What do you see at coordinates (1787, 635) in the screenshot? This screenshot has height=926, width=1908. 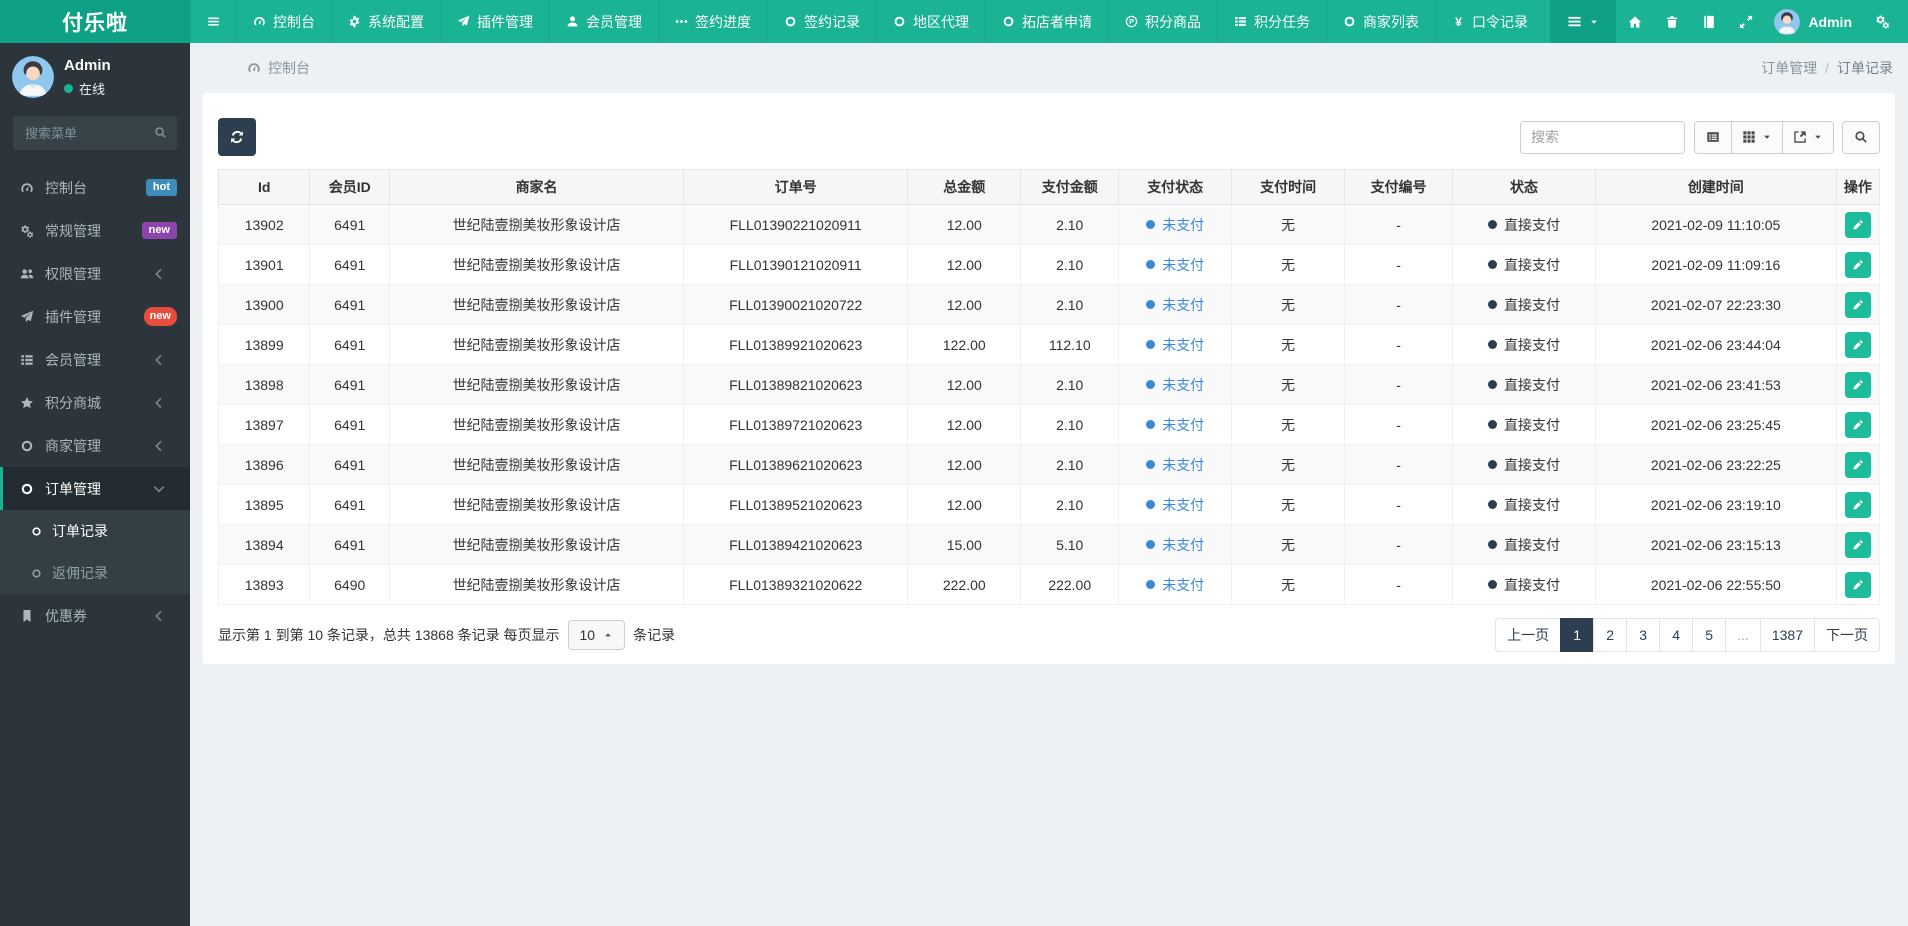 I see `pagination-link: 1387` at bounding box center [1787, 635].